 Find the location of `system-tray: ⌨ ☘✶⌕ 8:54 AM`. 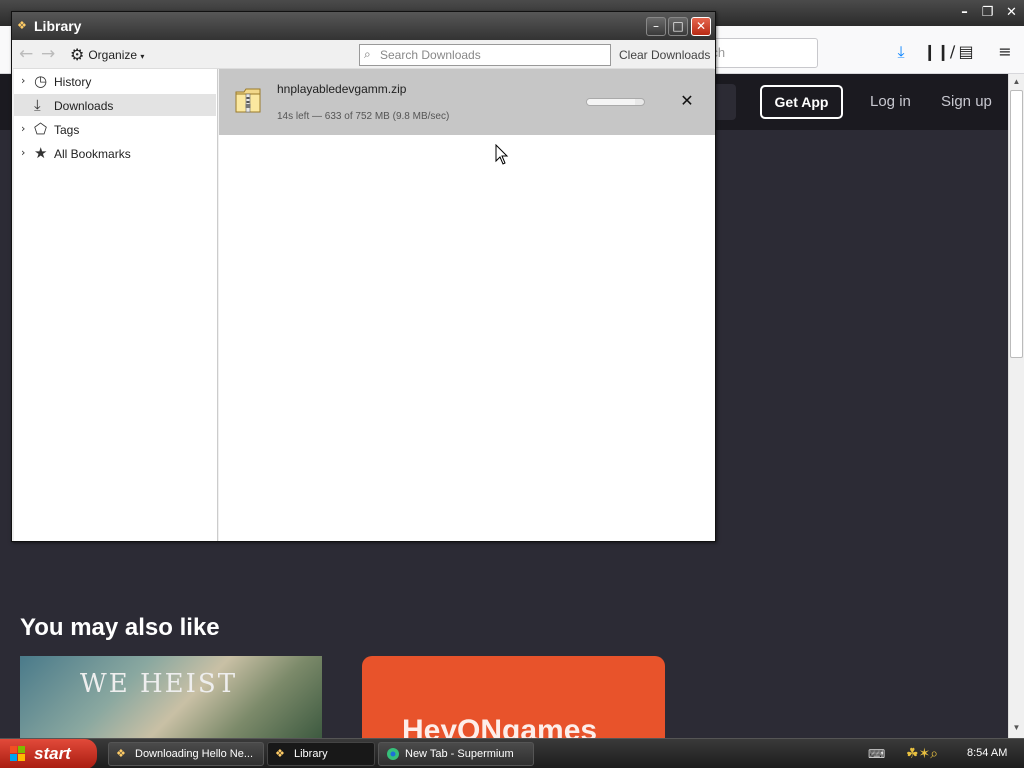

system-tray: ⌨ ☘✶⌕ 8:54 AM is located at coordinates (941, 753).